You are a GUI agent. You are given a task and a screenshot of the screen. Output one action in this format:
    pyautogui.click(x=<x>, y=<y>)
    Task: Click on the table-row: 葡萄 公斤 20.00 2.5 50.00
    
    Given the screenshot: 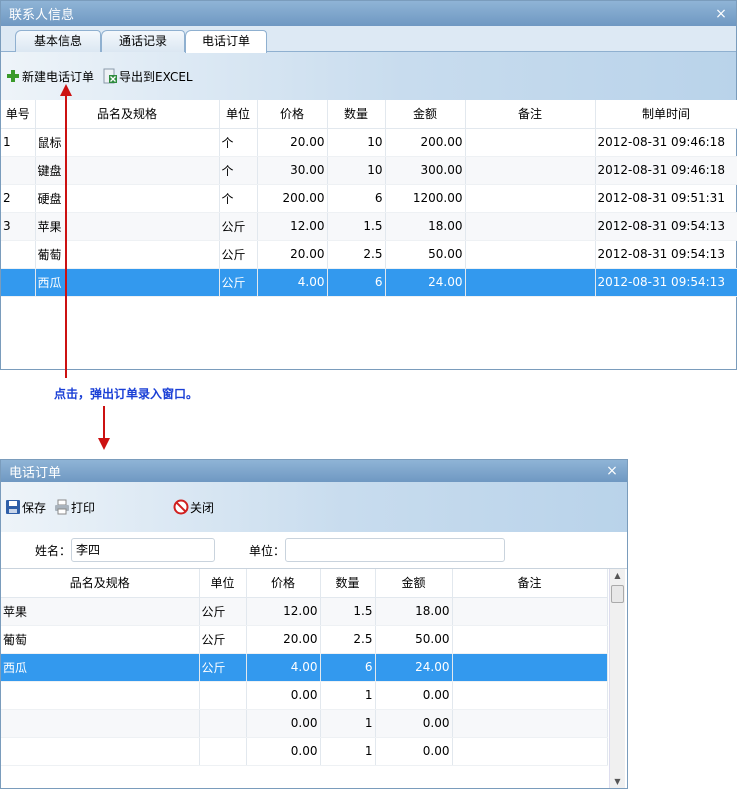 What is the action you would take?
    pyautogui.click(x=304, y=639)
    